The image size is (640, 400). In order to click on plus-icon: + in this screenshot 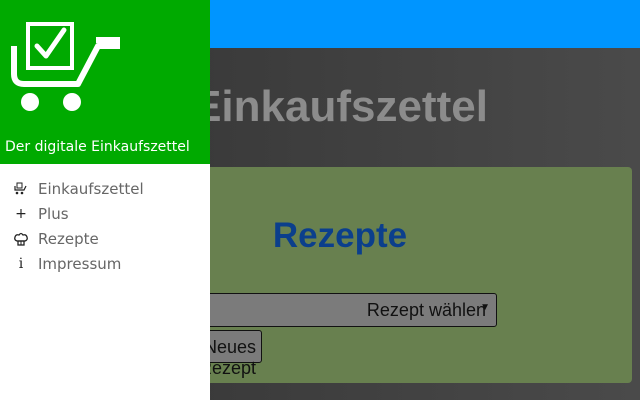, I will do `click(21, 213)`.